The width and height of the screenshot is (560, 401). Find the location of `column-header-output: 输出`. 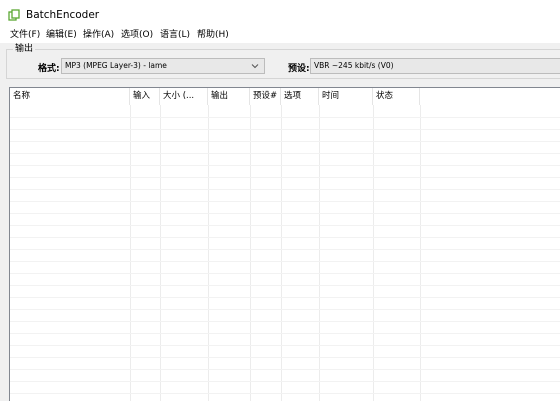

column-header-output: 输出 is located at coordinates (229, 96).